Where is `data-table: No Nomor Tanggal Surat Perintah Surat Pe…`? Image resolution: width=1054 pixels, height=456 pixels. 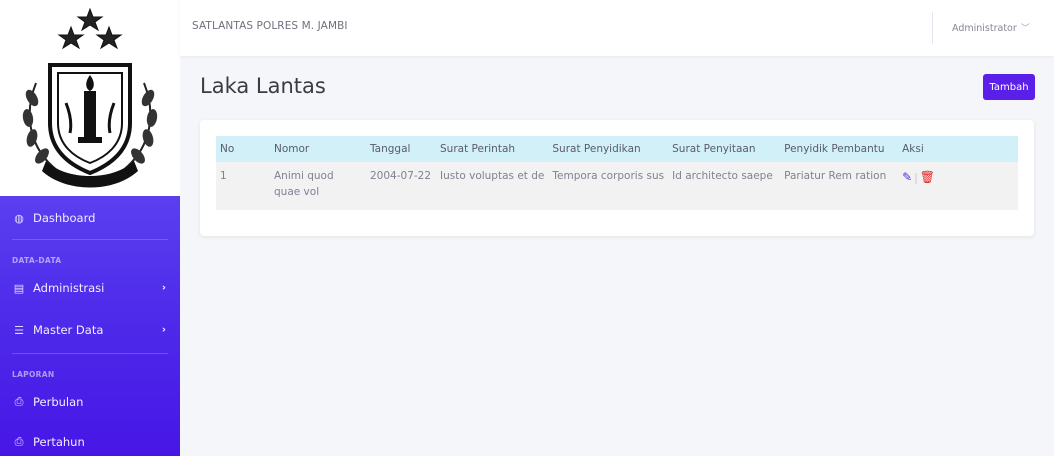 data-table: No Nomor Tanggal Surat Perintah Surat Pe… is located at coordinates (617, 173).